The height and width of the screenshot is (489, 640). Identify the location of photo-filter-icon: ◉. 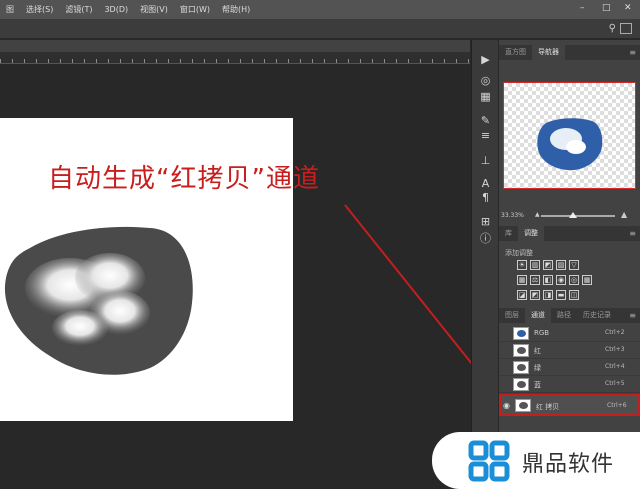
(561, 280).